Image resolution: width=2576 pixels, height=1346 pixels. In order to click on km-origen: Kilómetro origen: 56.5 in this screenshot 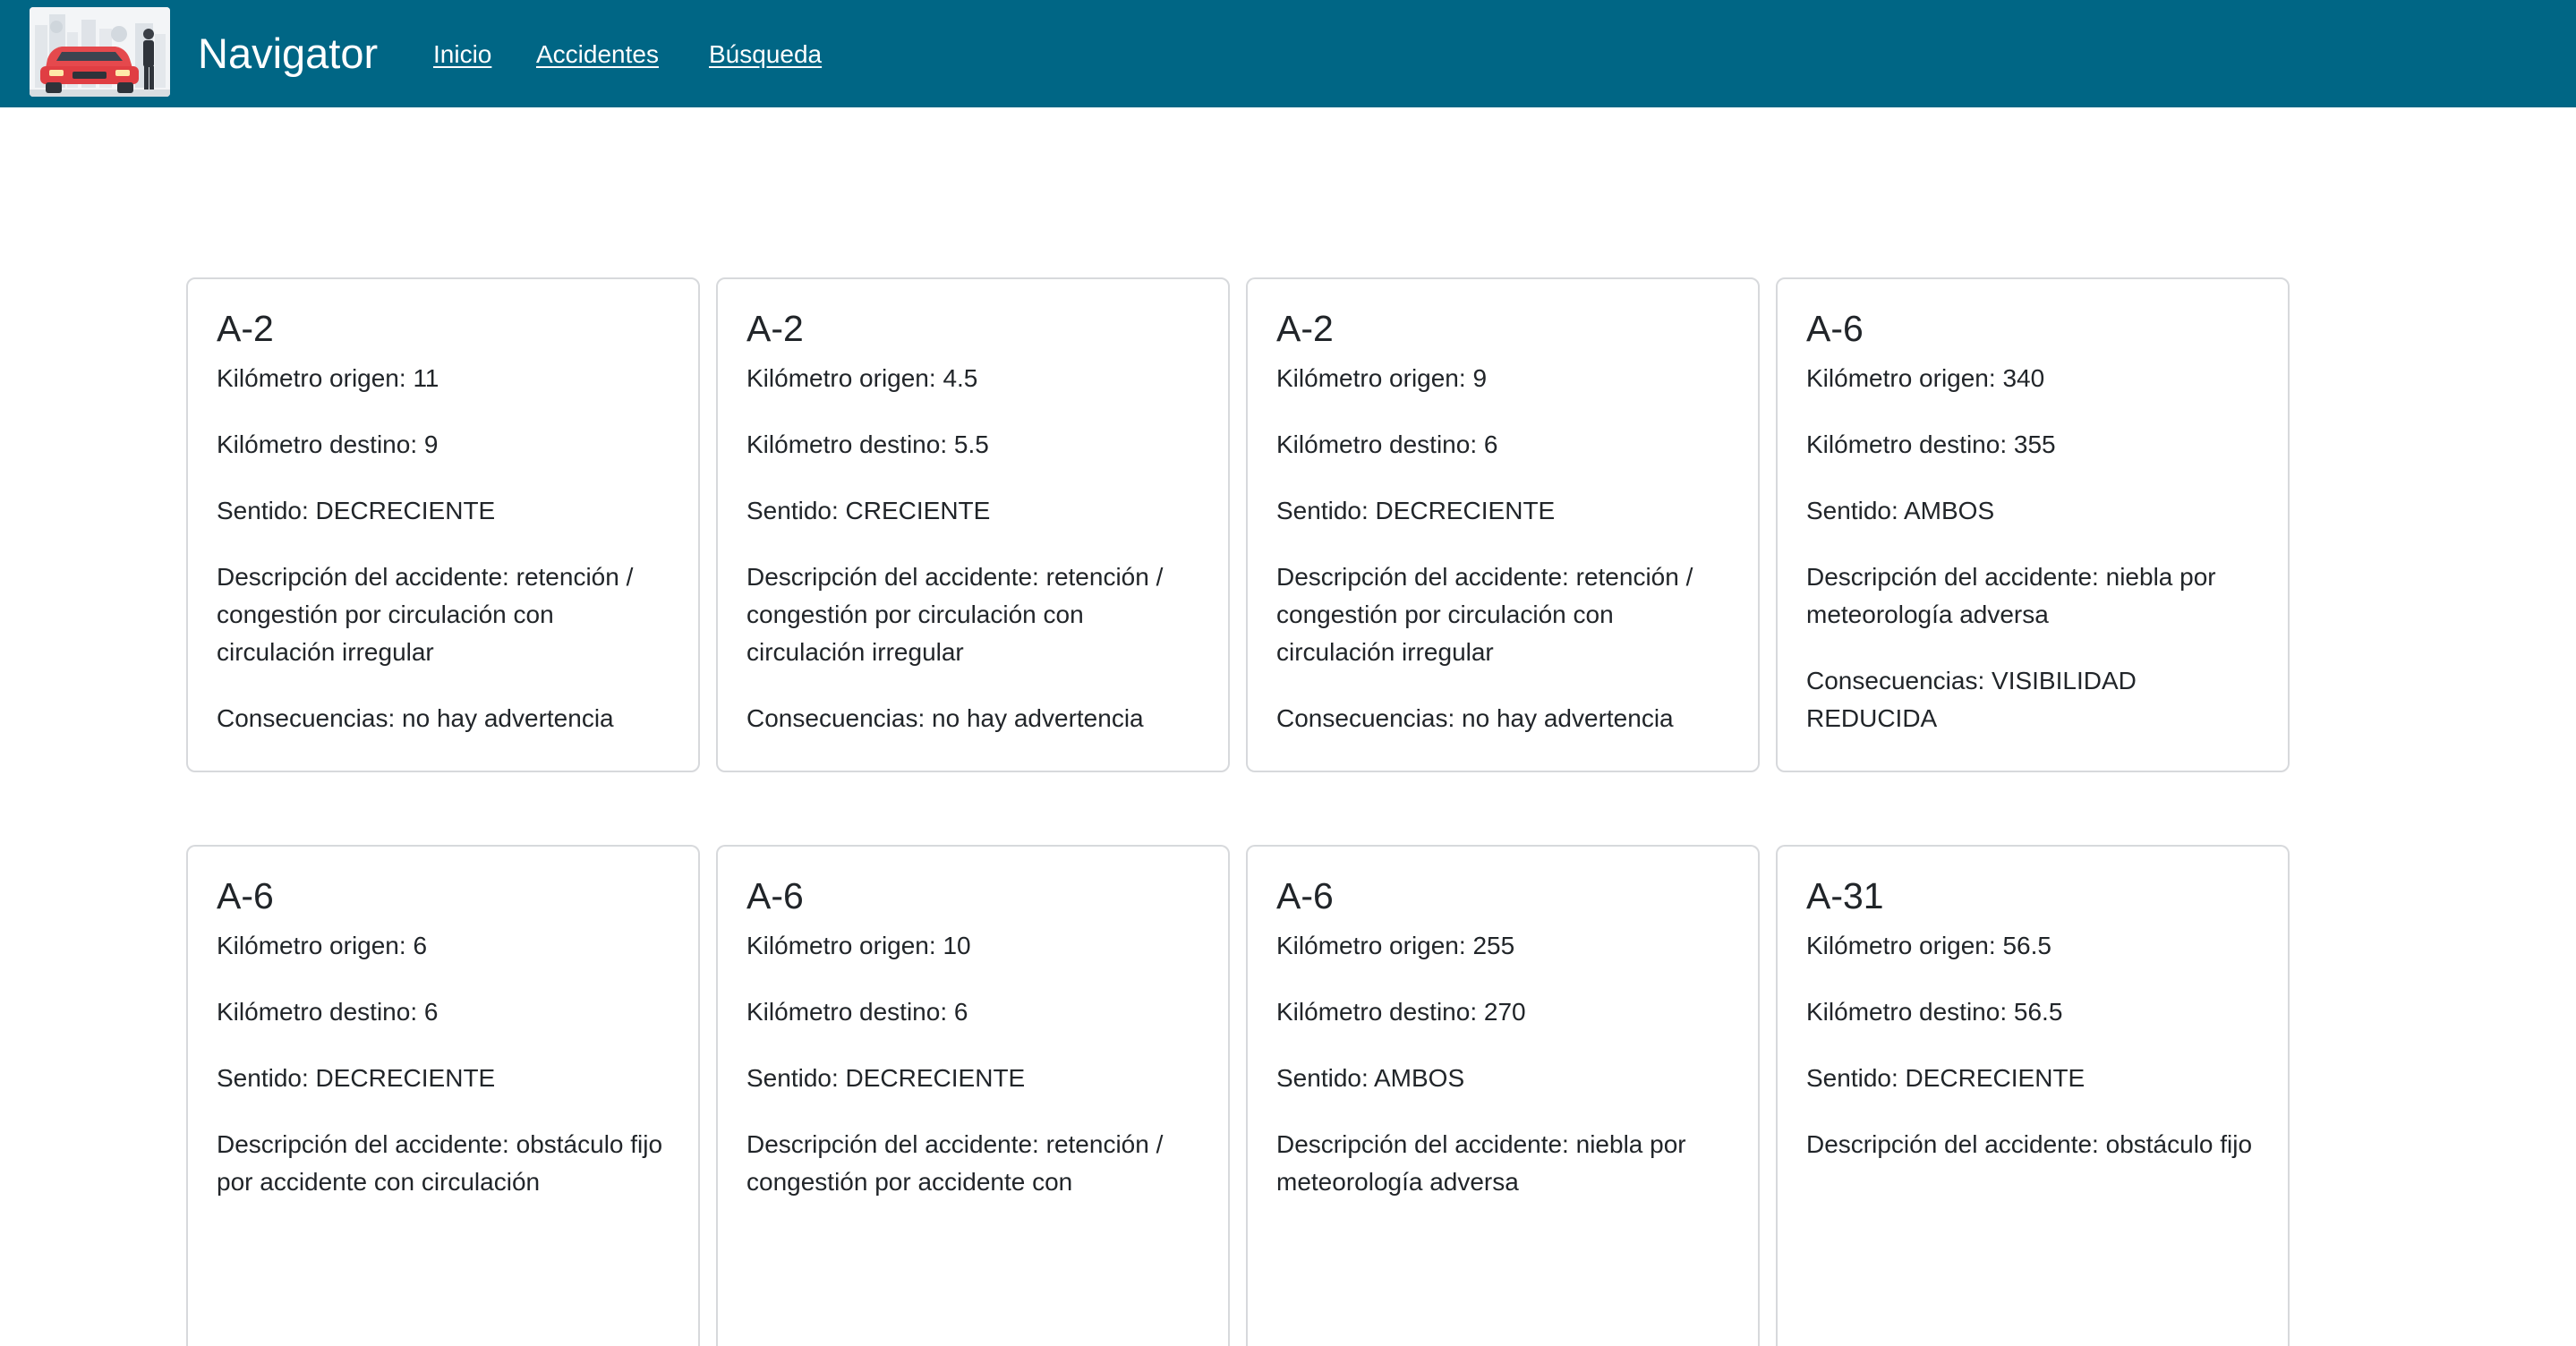, I will do `click(1928, 946)`.